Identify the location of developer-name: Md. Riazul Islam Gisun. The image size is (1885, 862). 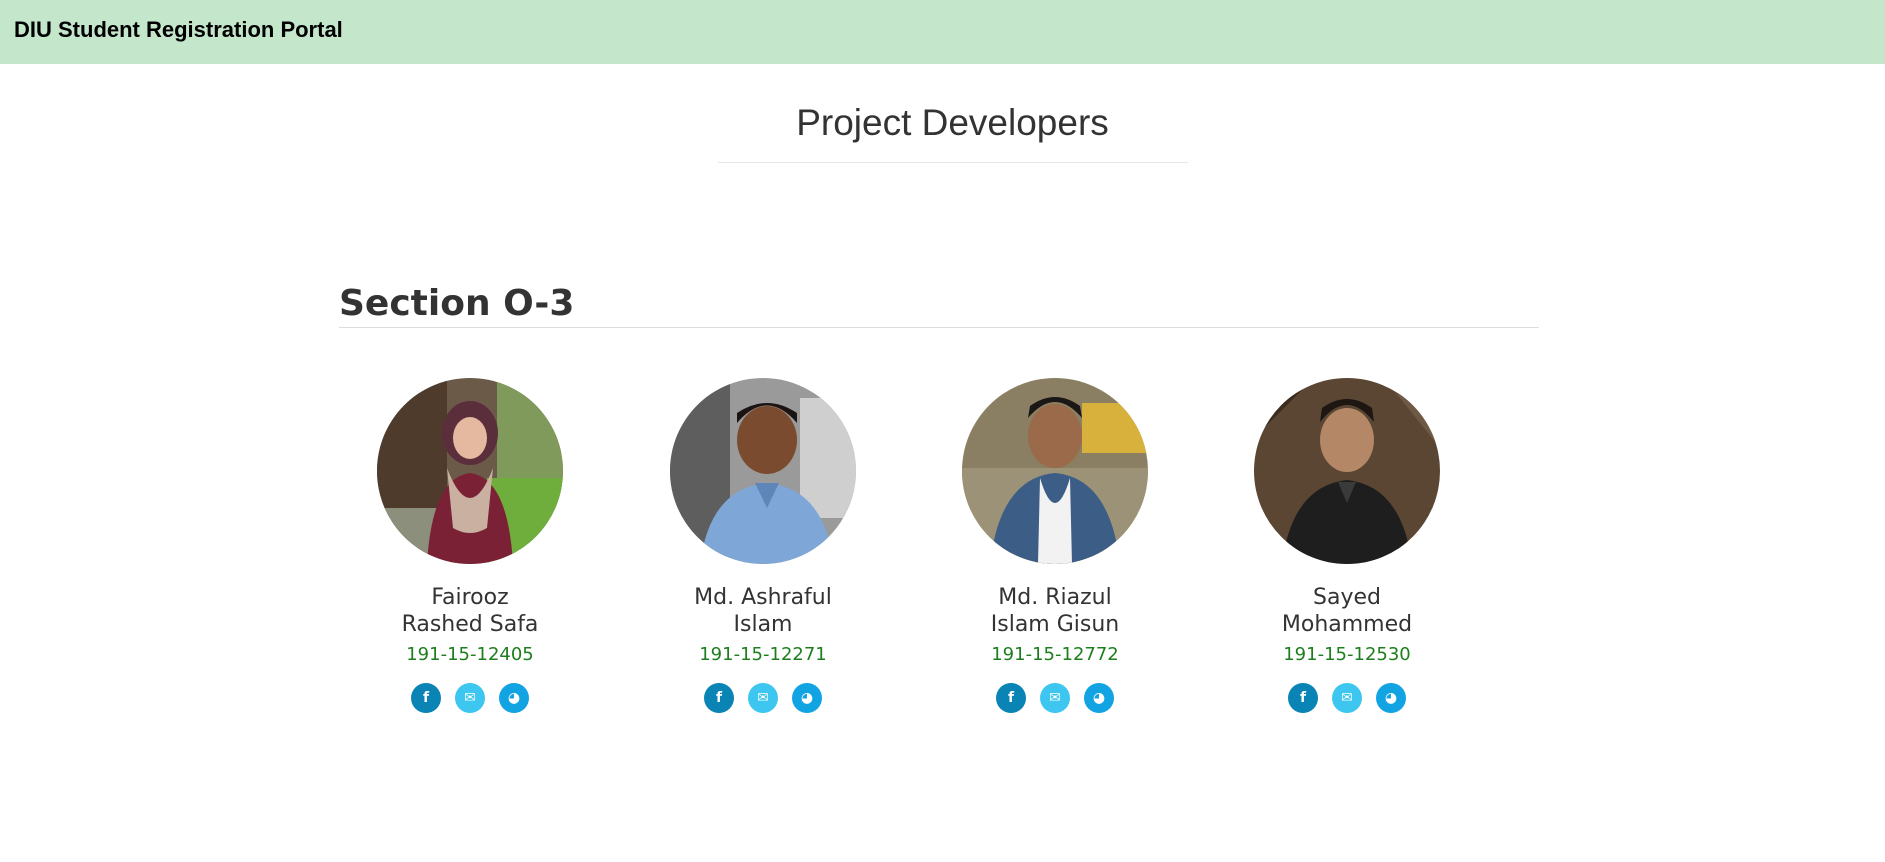
(1055, 611).